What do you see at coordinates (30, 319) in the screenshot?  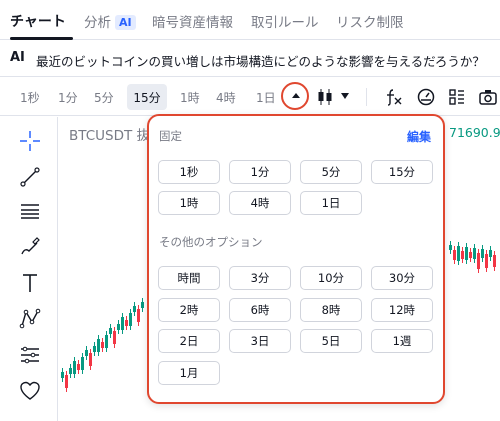 I see `pattern-icon` at bounding box center [30, 319].